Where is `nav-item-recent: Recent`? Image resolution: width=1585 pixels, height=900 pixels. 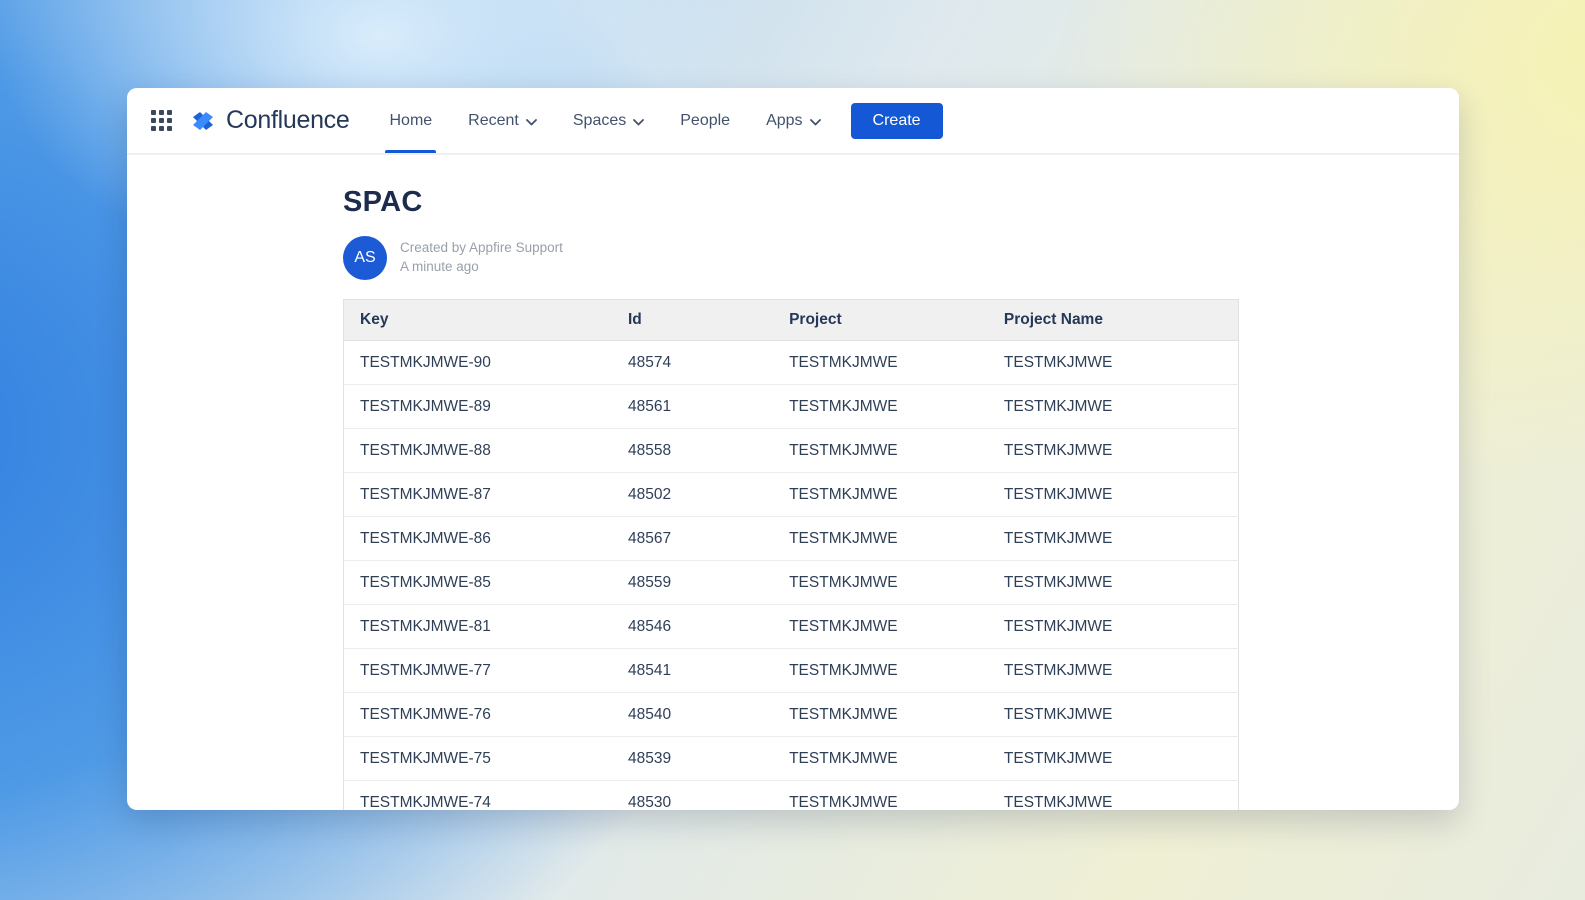 nav-item-recent: Recent is located at coordinates (502, 120).